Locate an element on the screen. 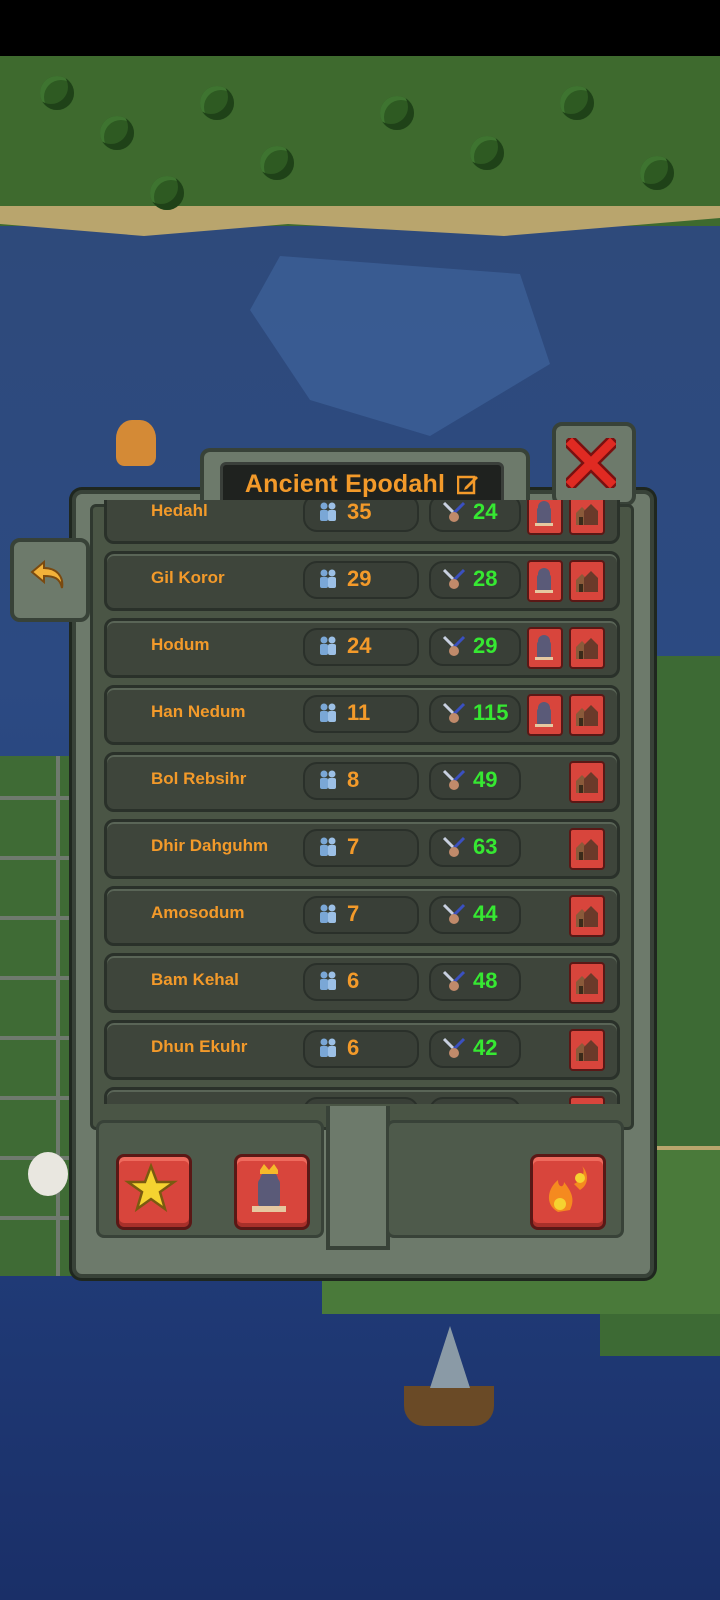  city-name: Han Nedum is located at coordinates (198, 712).